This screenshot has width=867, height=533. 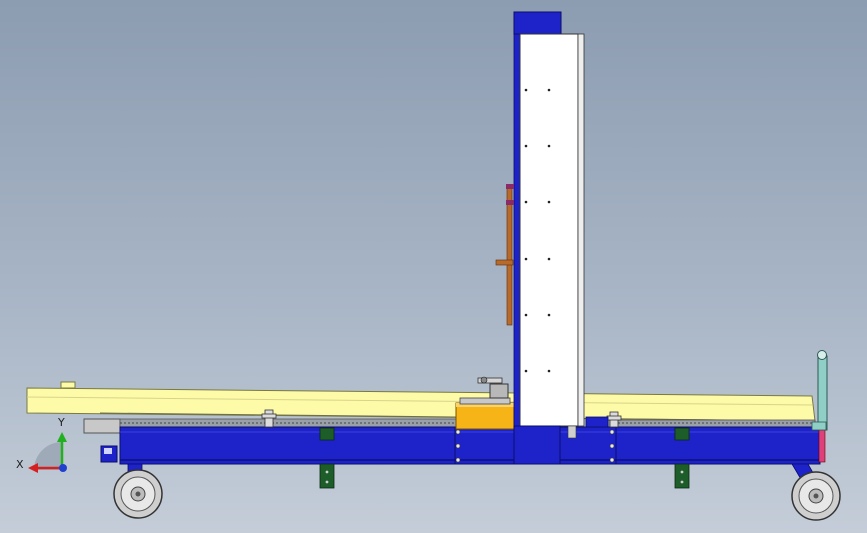 What do you see at coordinates (504, 476) in the screenshot?
I see `green-feet` at bounding box center [504, 476].